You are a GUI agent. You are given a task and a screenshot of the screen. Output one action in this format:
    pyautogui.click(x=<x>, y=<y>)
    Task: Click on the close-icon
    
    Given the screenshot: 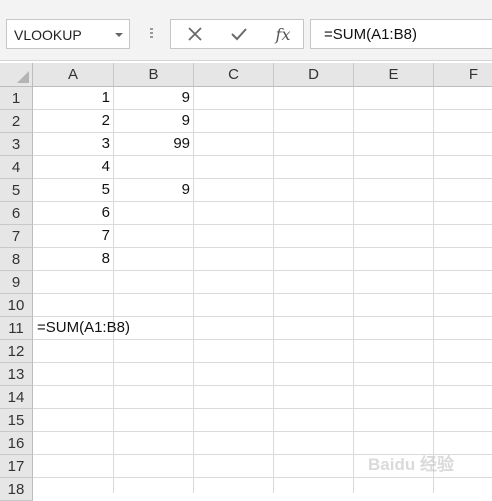 What is the action you would take?
    pyautogui.click(x=195, y=34)
    